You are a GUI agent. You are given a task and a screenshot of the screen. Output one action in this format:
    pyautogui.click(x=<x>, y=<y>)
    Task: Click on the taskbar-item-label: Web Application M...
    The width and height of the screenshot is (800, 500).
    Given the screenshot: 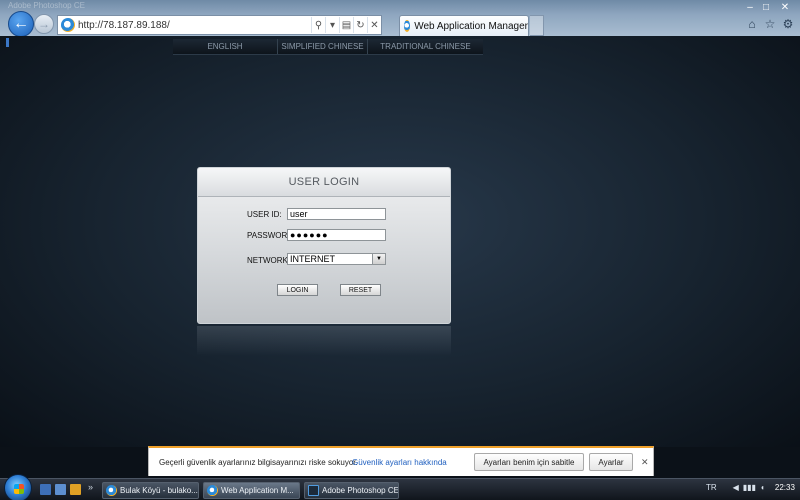 What is the action you would take?
    pyautogui.click(x=257, y=490)
    